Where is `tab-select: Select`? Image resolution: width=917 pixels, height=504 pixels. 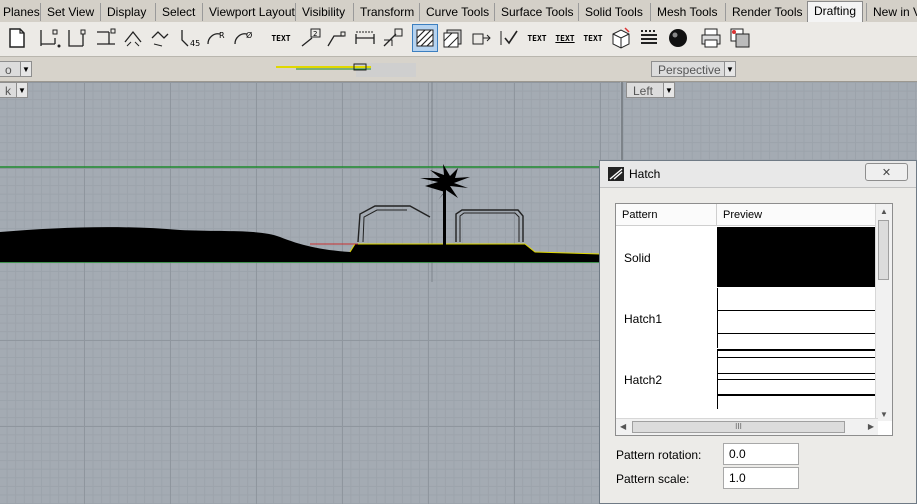 tab-select: Select is located at coordinates (178, 12).